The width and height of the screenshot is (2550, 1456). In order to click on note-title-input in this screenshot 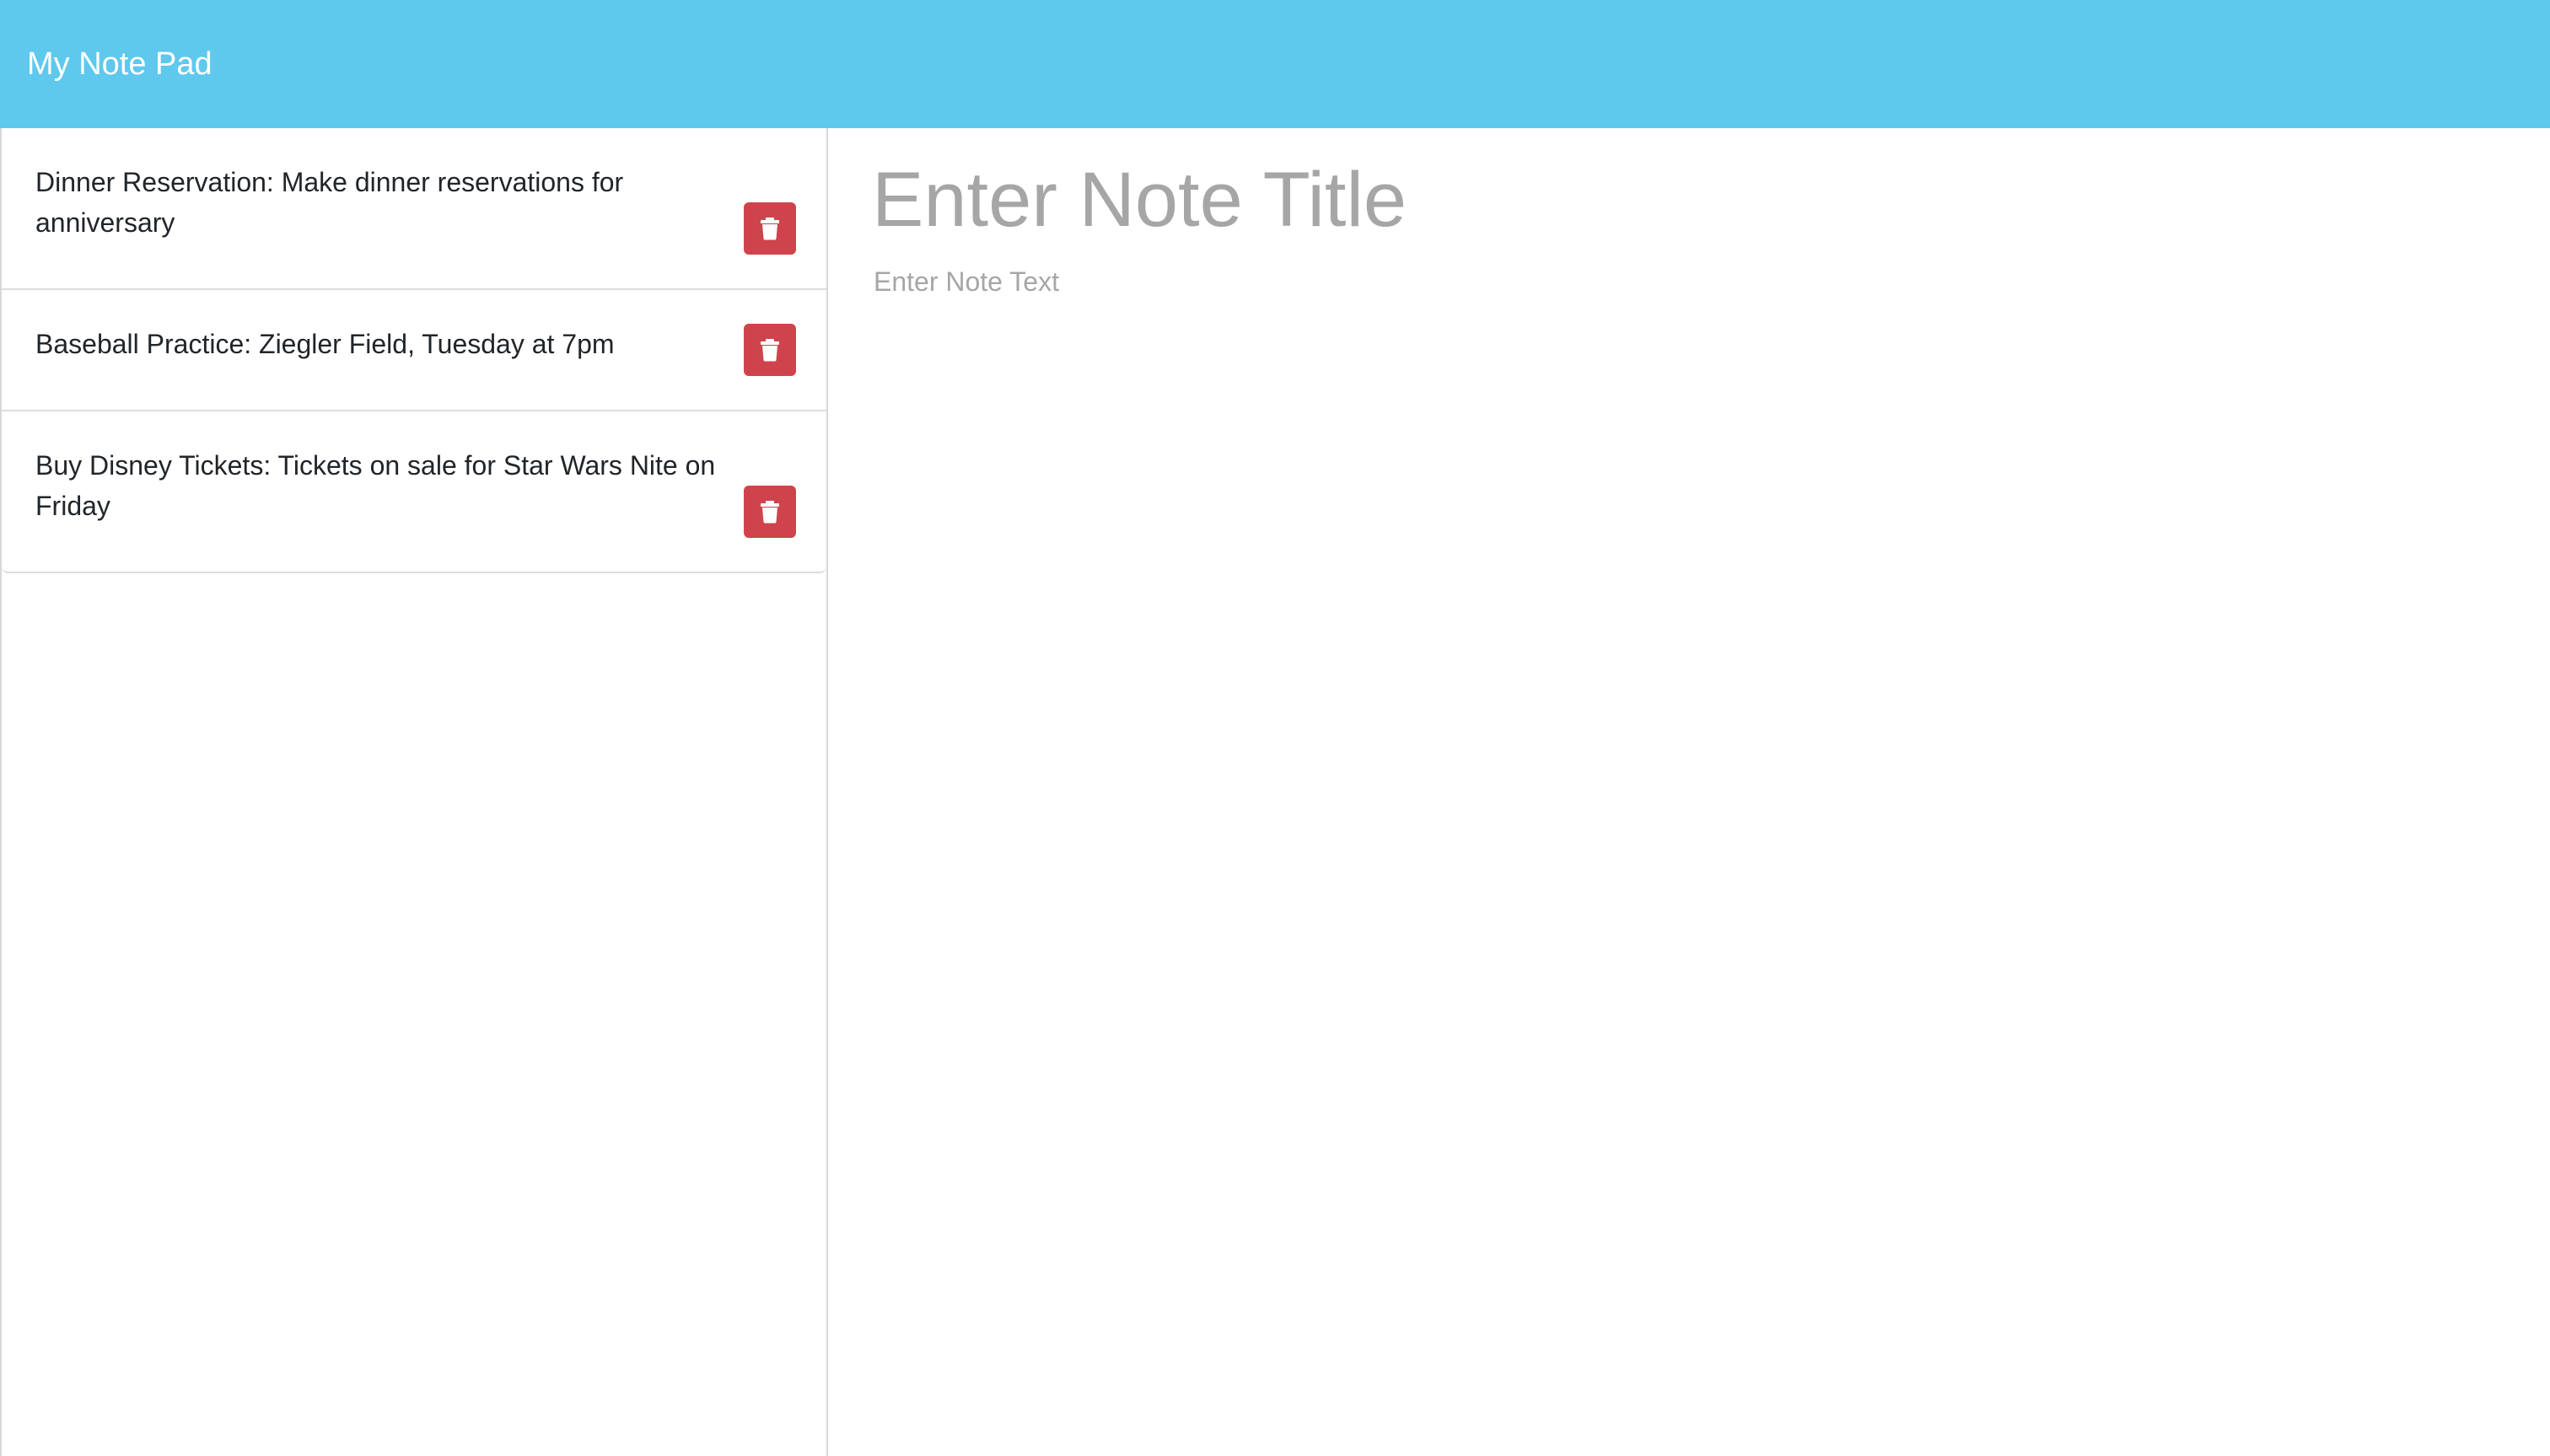, I will do `click(1673, 199)`.